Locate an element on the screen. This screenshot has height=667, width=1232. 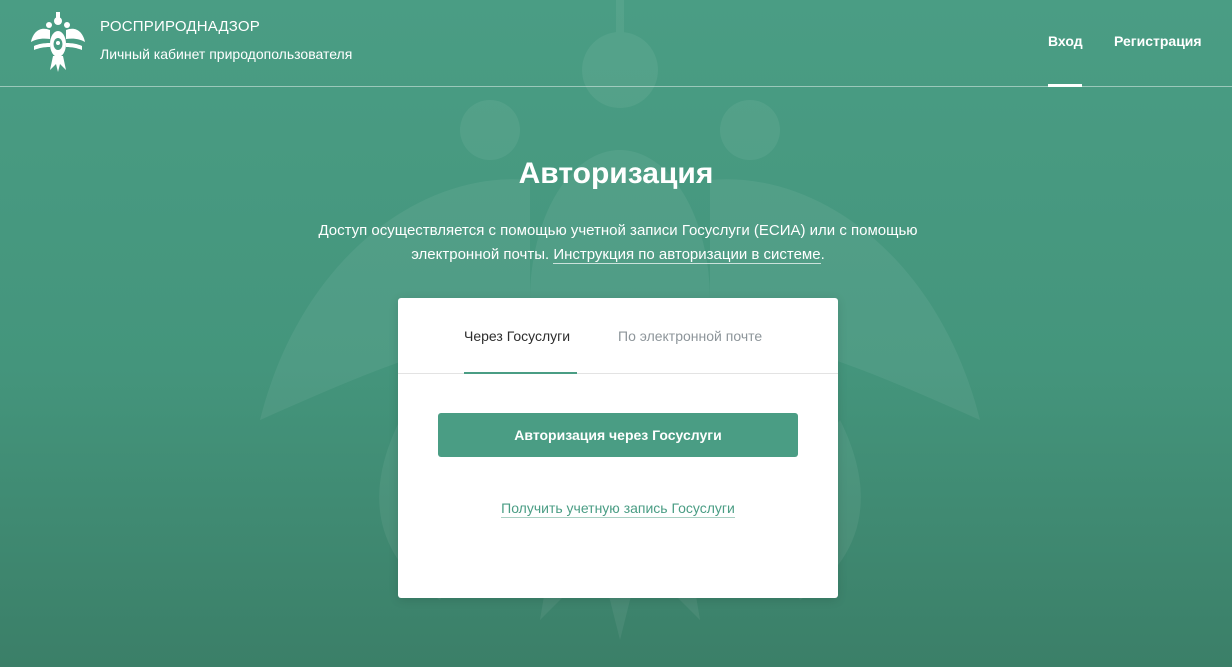
auth-instruction-link: Инструкция по авторизации в системе is located at coordinates (687, 255).